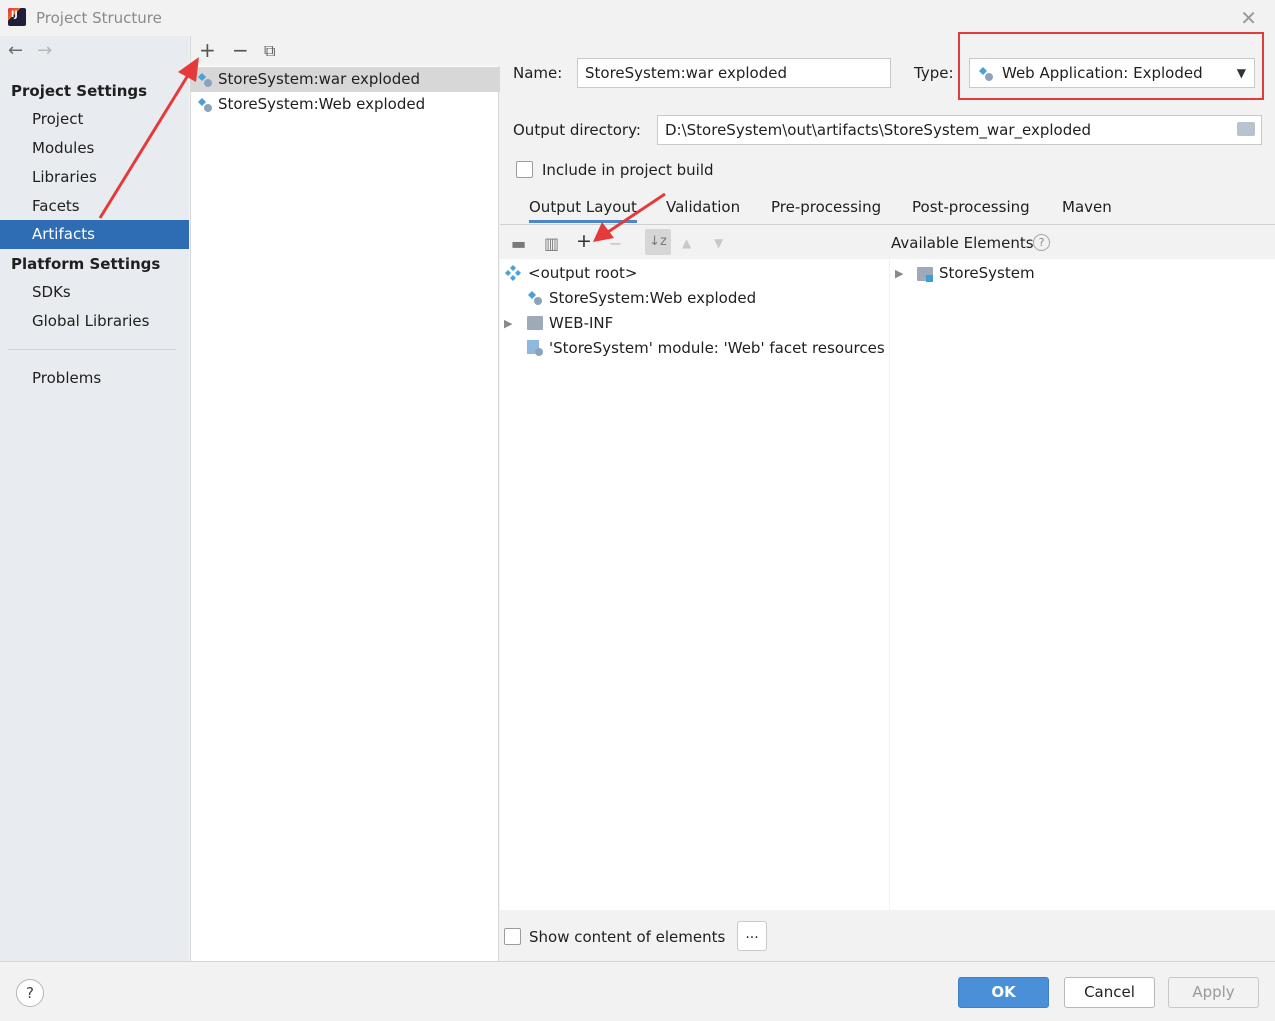  What do you see at coordinates (703, 207) in the screenshot?
I see `tab-validation: Validation` at bounding box center [703, 207].